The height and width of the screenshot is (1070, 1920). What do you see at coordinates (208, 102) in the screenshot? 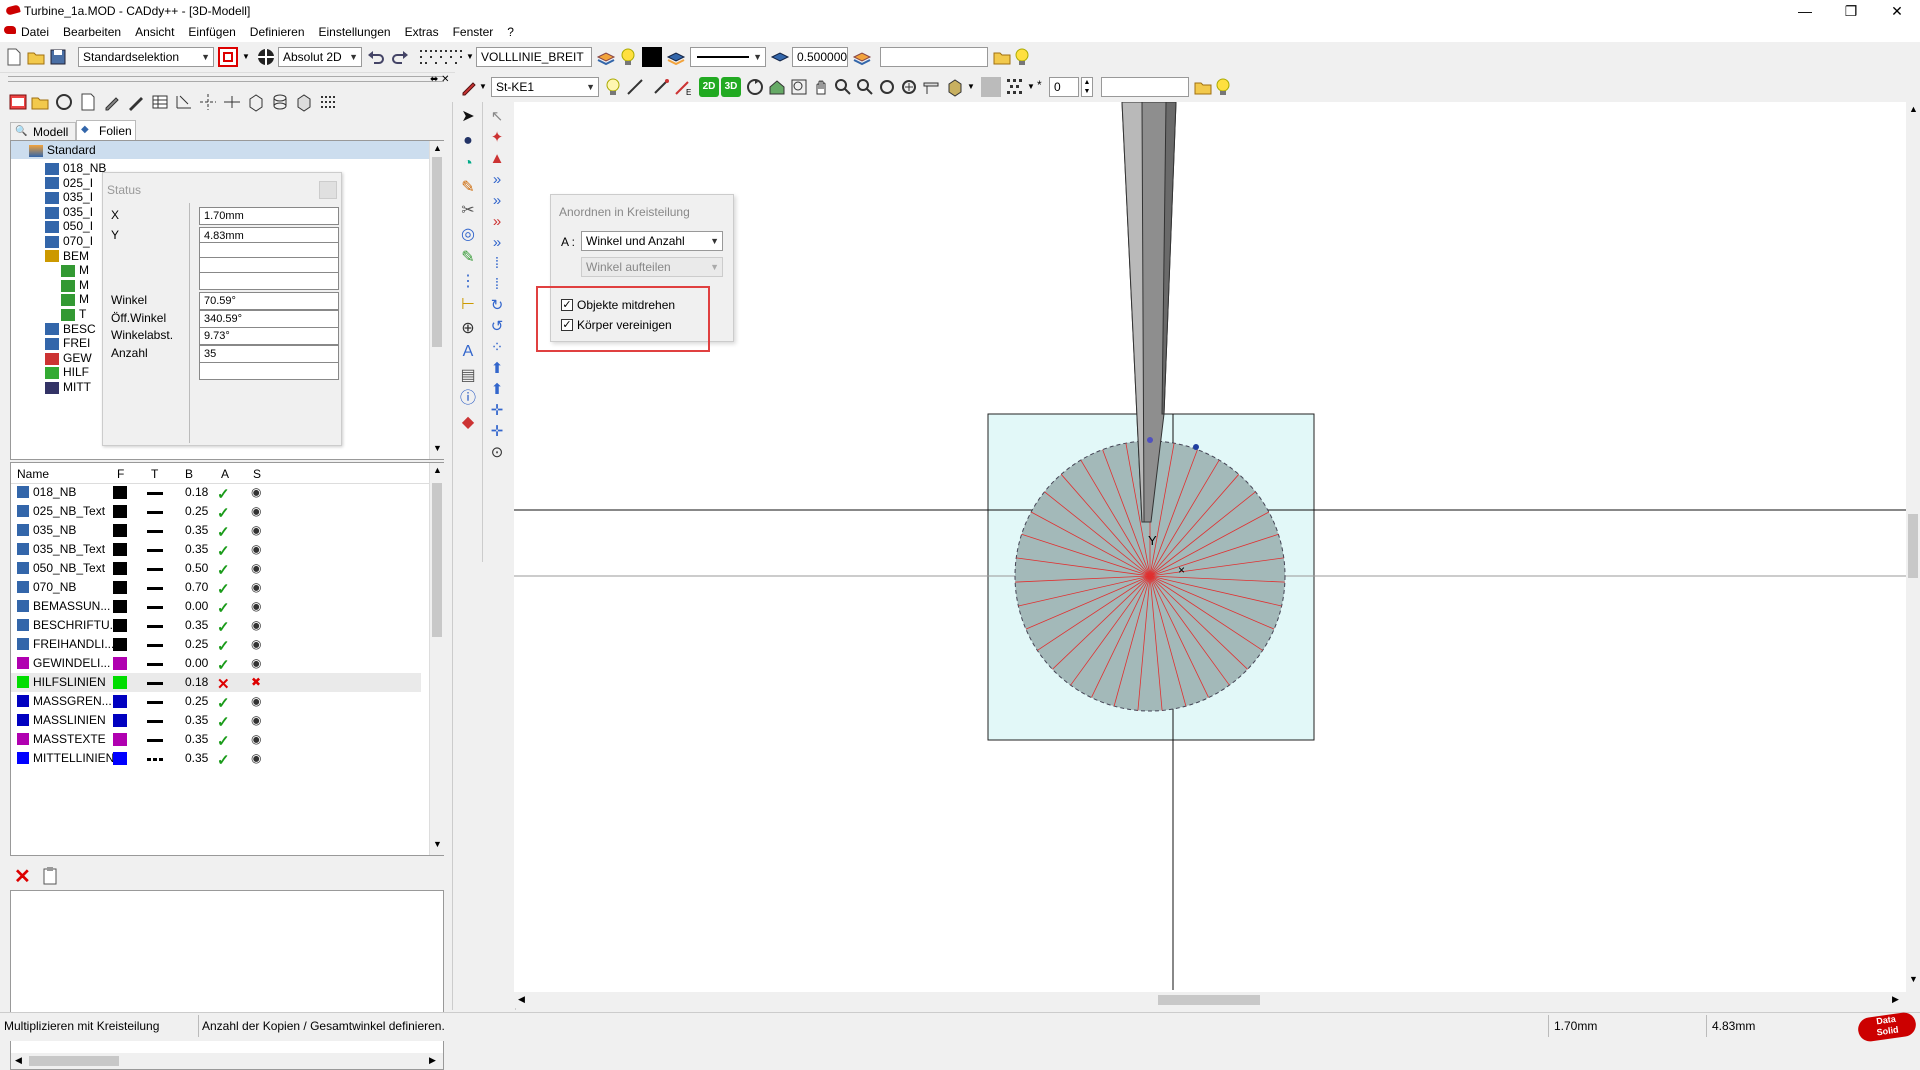
I see `centerline-icon` at bounding box center [208, 102].